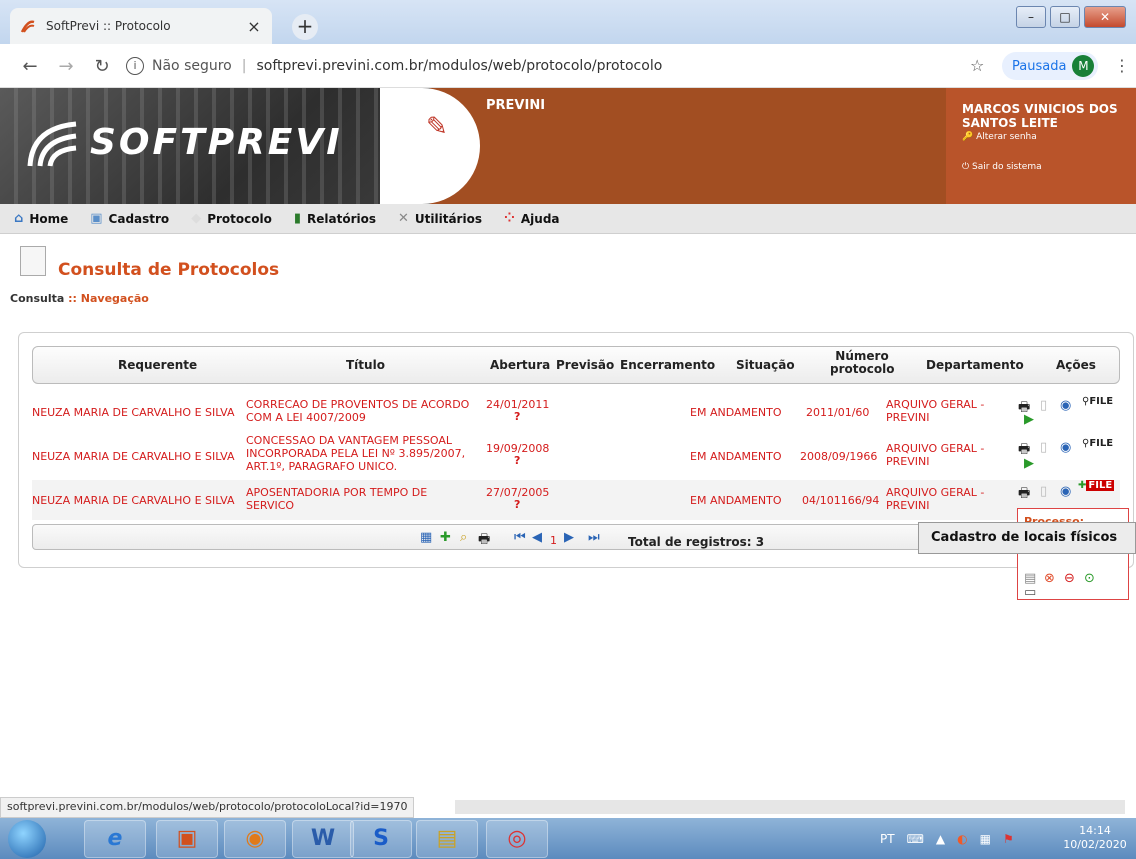  I want to click on volume-icon: ◐, so click(962, 839).